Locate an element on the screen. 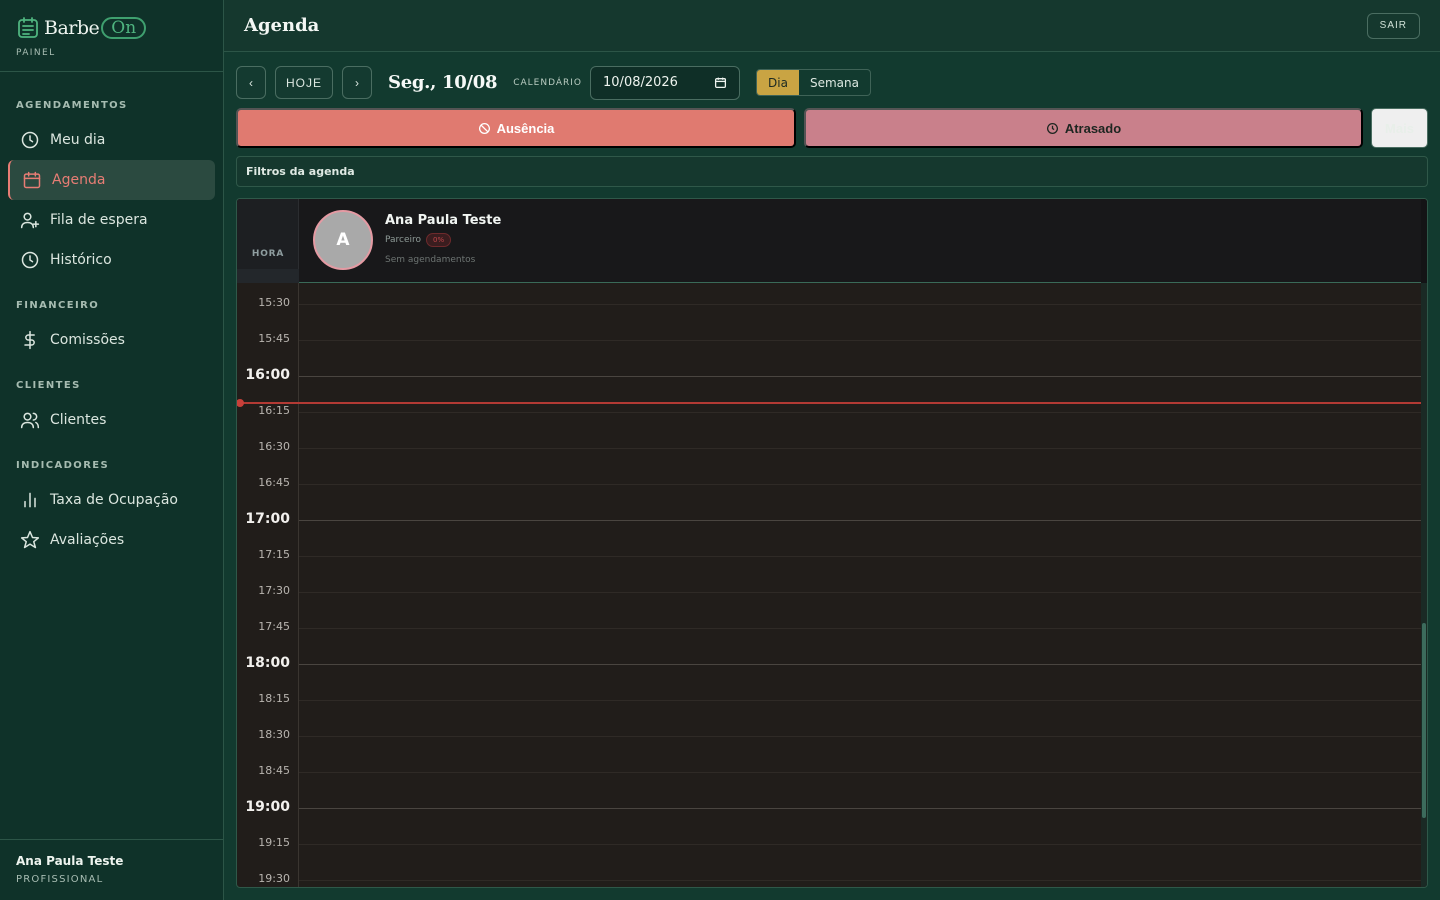 This screenshot has width=1440, height=900. sidebar-item-taxa-de-ocupacao: Taxa de Ocupação is located at coordinates (111, 500).